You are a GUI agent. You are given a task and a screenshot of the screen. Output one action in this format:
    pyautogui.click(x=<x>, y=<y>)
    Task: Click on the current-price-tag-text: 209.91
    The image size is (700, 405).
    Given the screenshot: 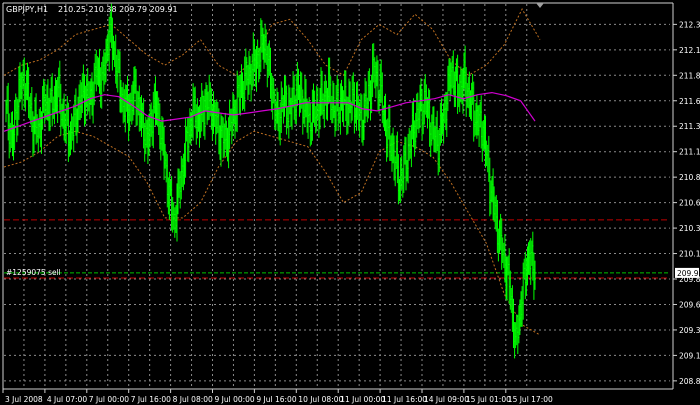 What is the action you would take?
    pyautogui.click(x=688, y=273)
    